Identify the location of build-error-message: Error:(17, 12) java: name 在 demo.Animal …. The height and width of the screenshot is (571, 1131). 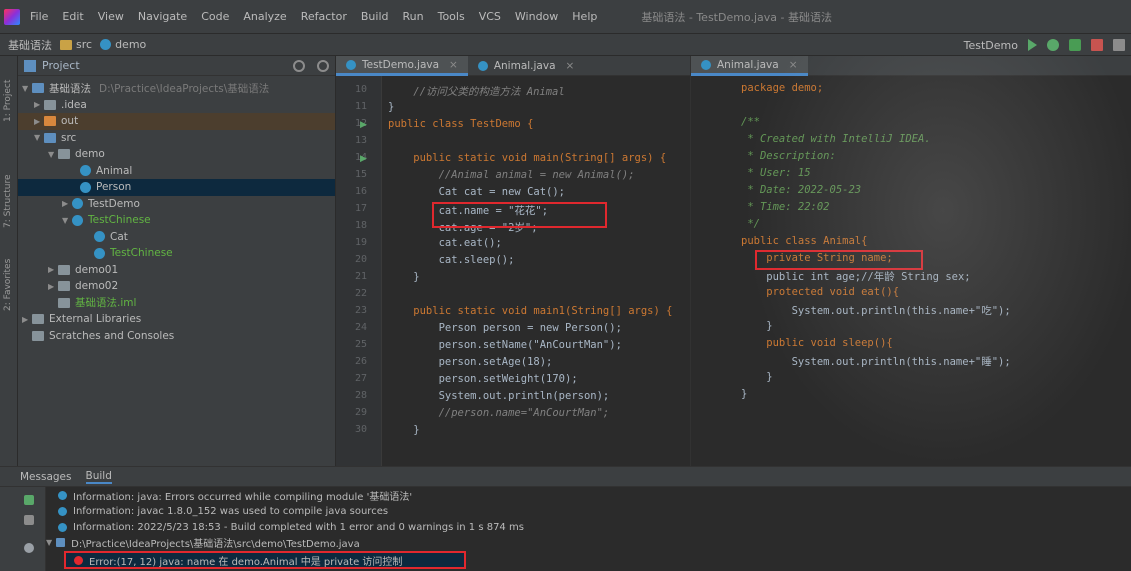
(265, 560).